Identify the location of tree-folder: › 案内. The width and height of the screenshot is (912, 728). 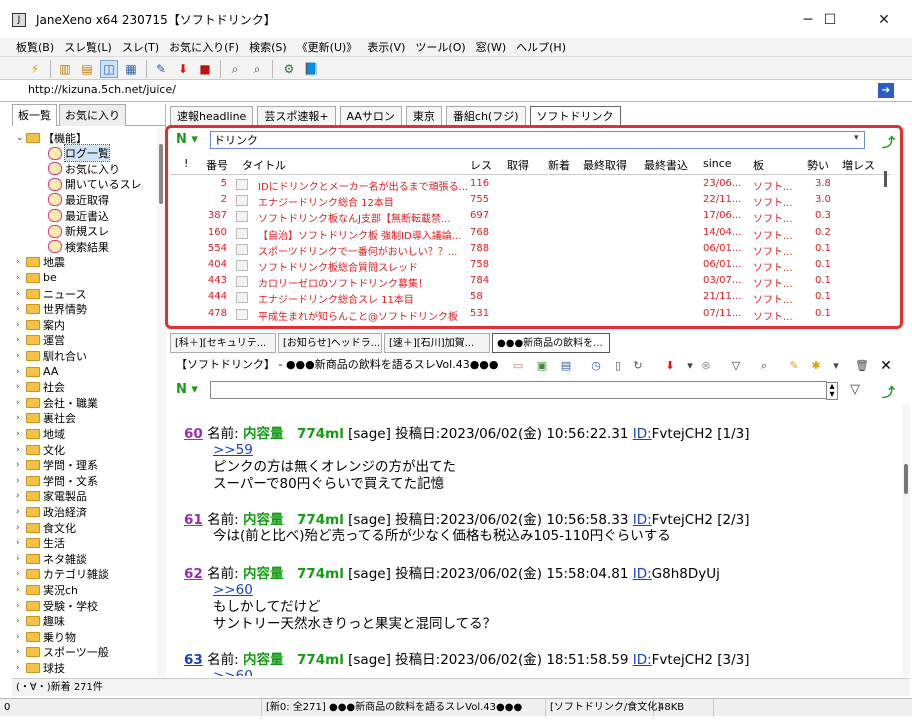
(40, 324).